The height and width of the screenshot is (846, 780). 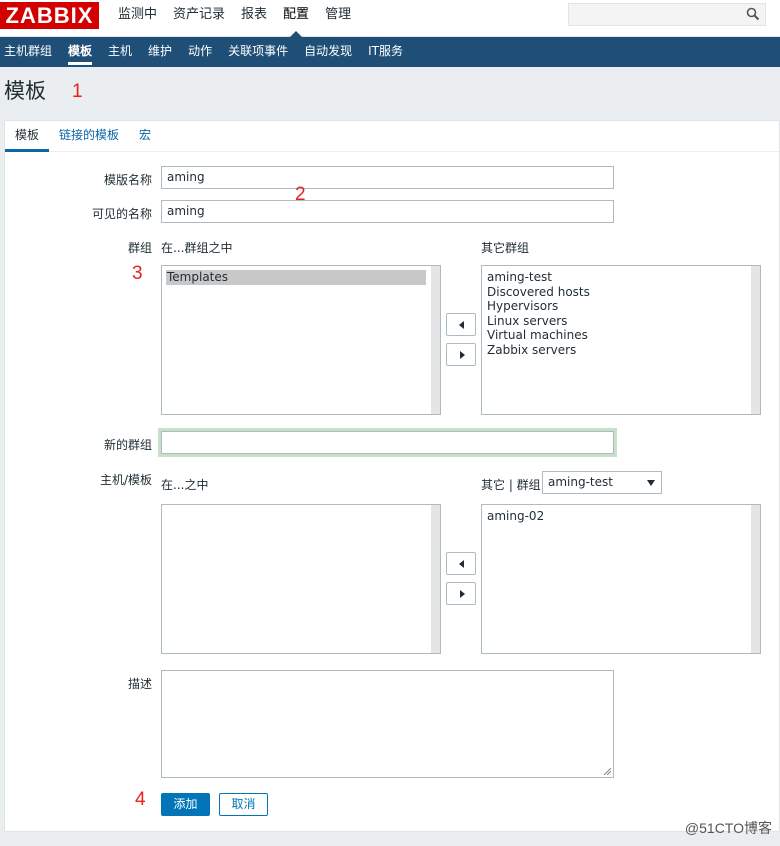 What do you see at coordinates (25, 91) in the screenshot?
I see `page-title: 模板` at bounding box center [25, 91].